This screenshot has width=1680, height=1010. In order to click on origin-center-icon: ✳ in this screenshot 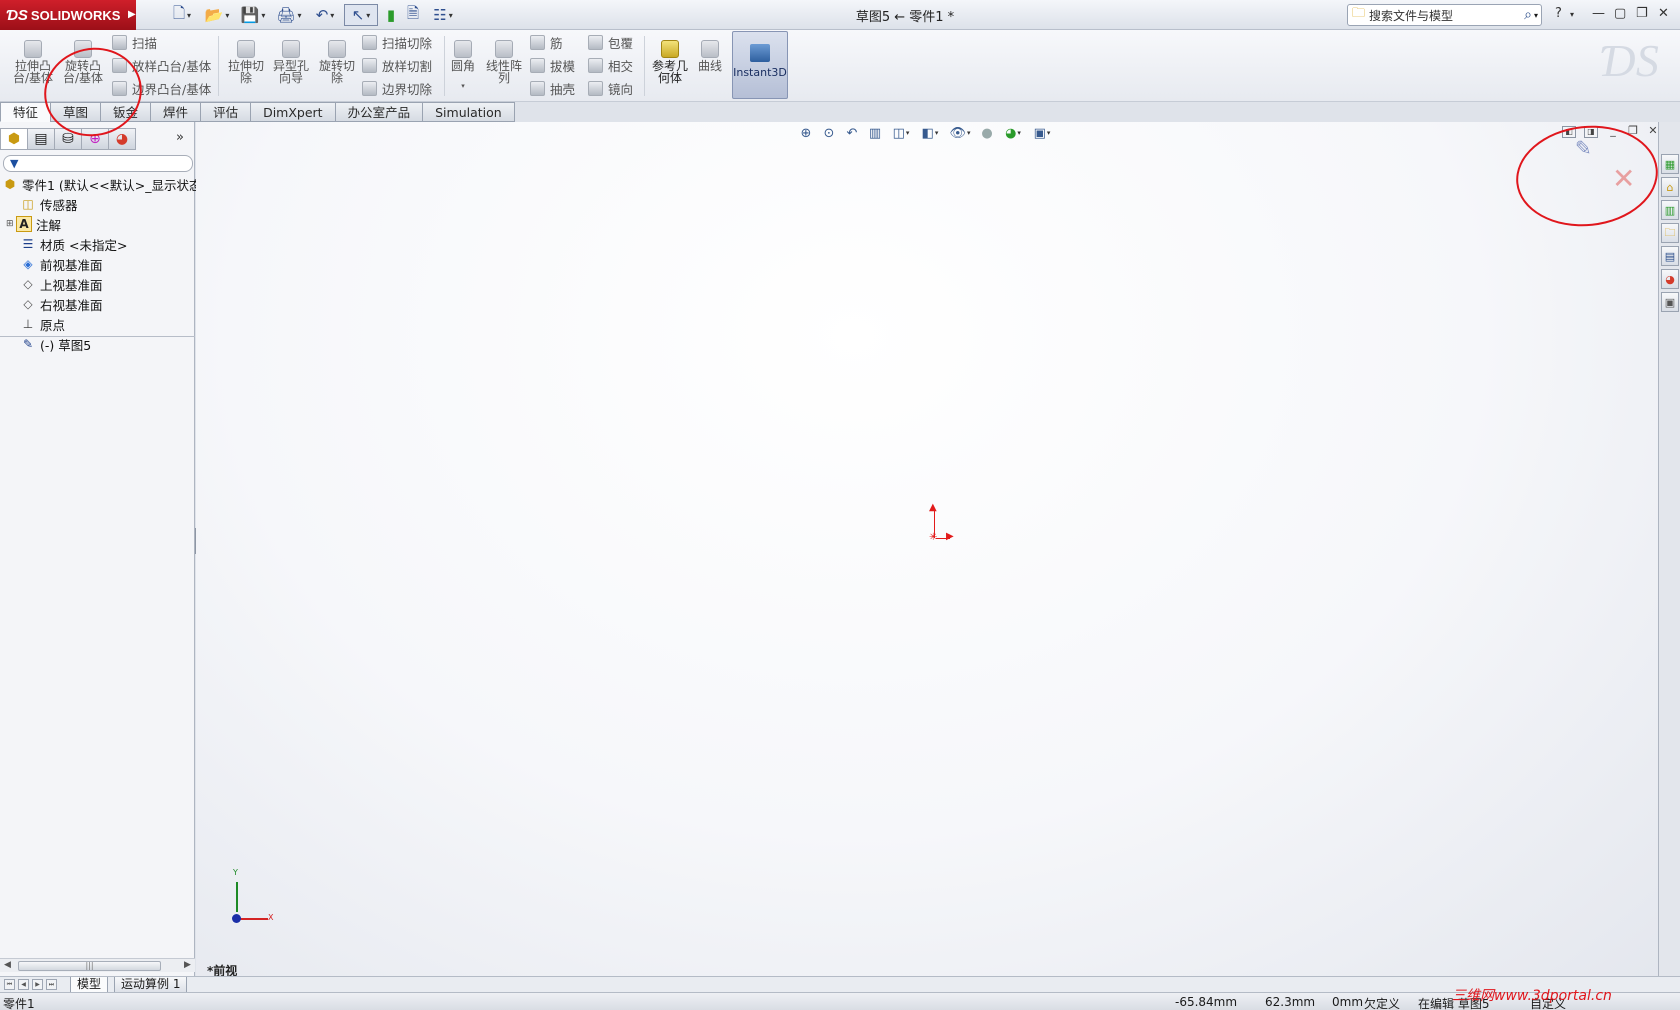, I will do `click(933, 537)`.